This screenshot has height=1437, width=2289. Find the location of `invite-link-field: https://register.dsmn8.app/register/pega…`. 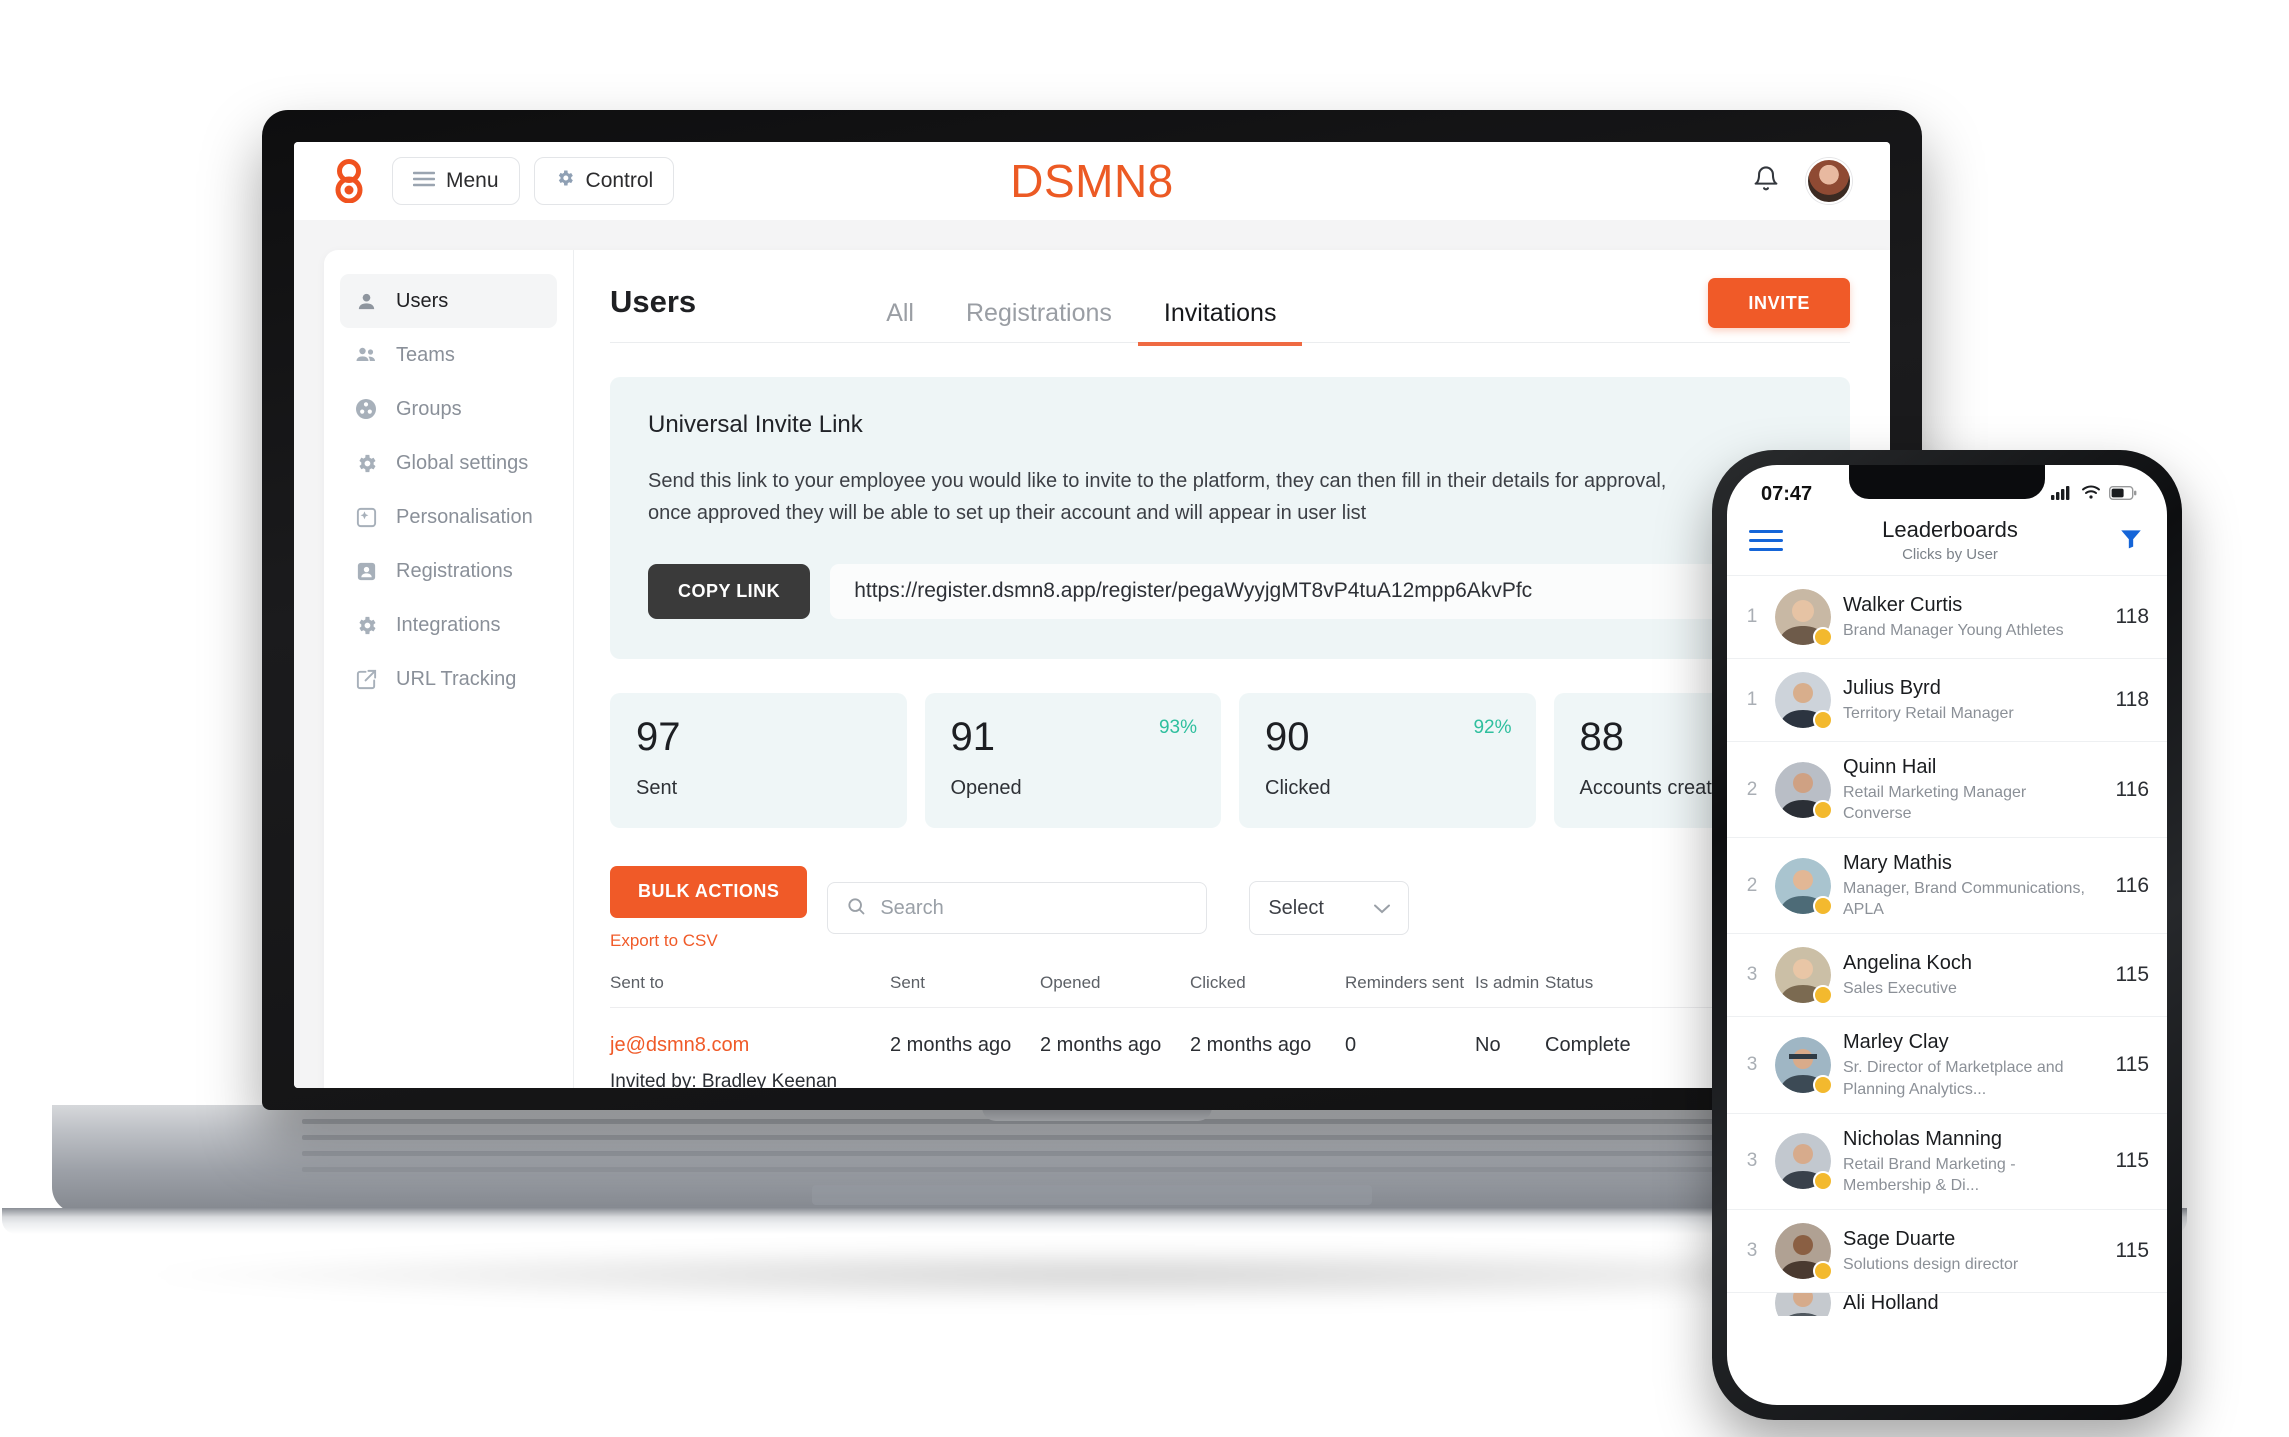

invite-link-field: https://register.dsmn8.app/register/pega… is located at coordinates (1321, 591).